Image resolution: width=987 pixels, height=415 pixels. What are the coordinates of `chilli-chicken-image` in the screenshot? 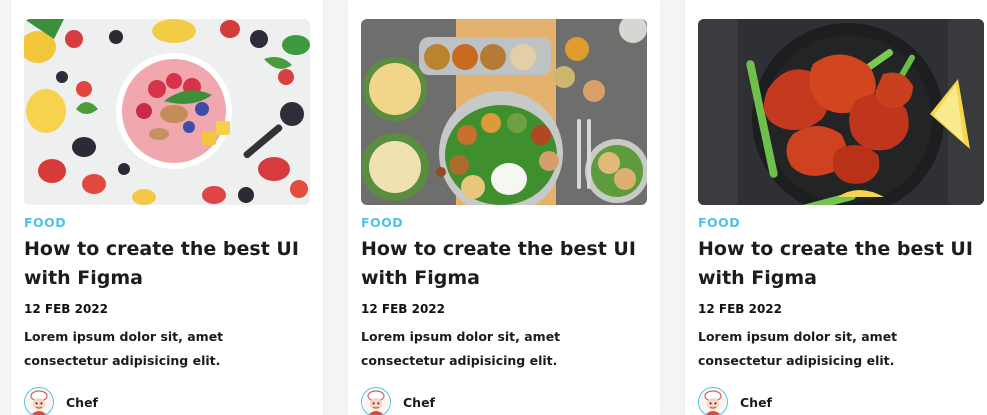 It's located at (841, 112).